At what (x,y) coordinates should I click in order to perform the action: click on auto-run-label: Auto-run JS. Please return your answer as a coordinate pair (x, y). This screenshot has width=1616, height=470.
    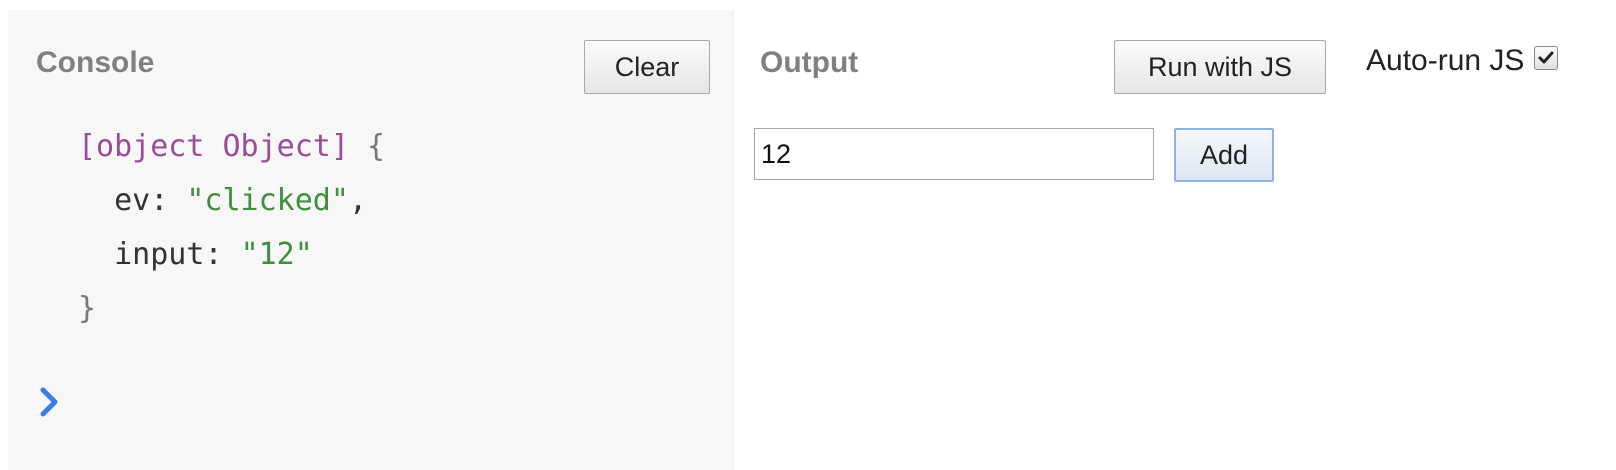
    Looking at the image, I should click on (1445, 60).